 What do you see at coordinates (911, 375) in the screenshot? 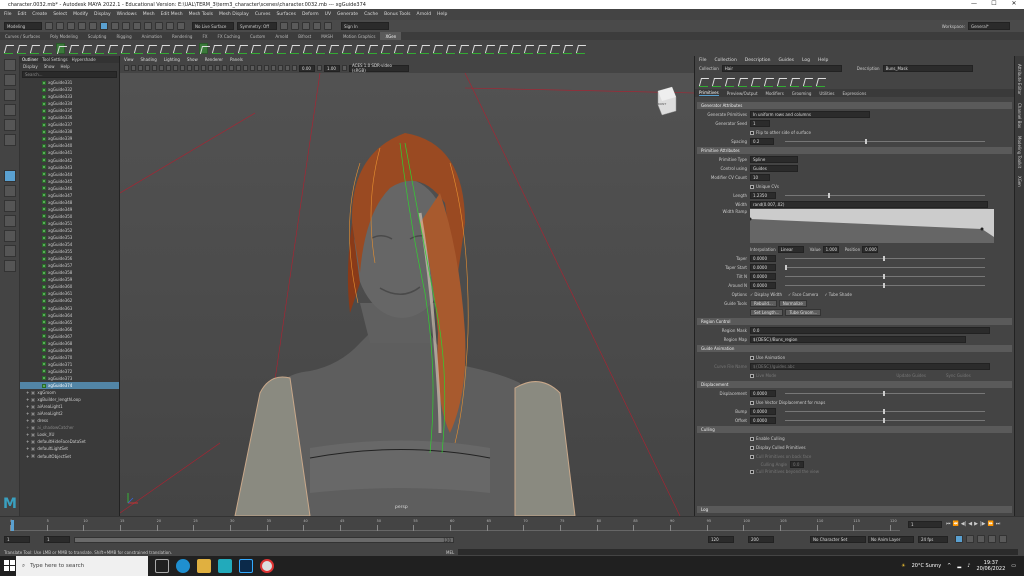
I see `update-guides-button: Update Guides` at bounding box center [911, 375].